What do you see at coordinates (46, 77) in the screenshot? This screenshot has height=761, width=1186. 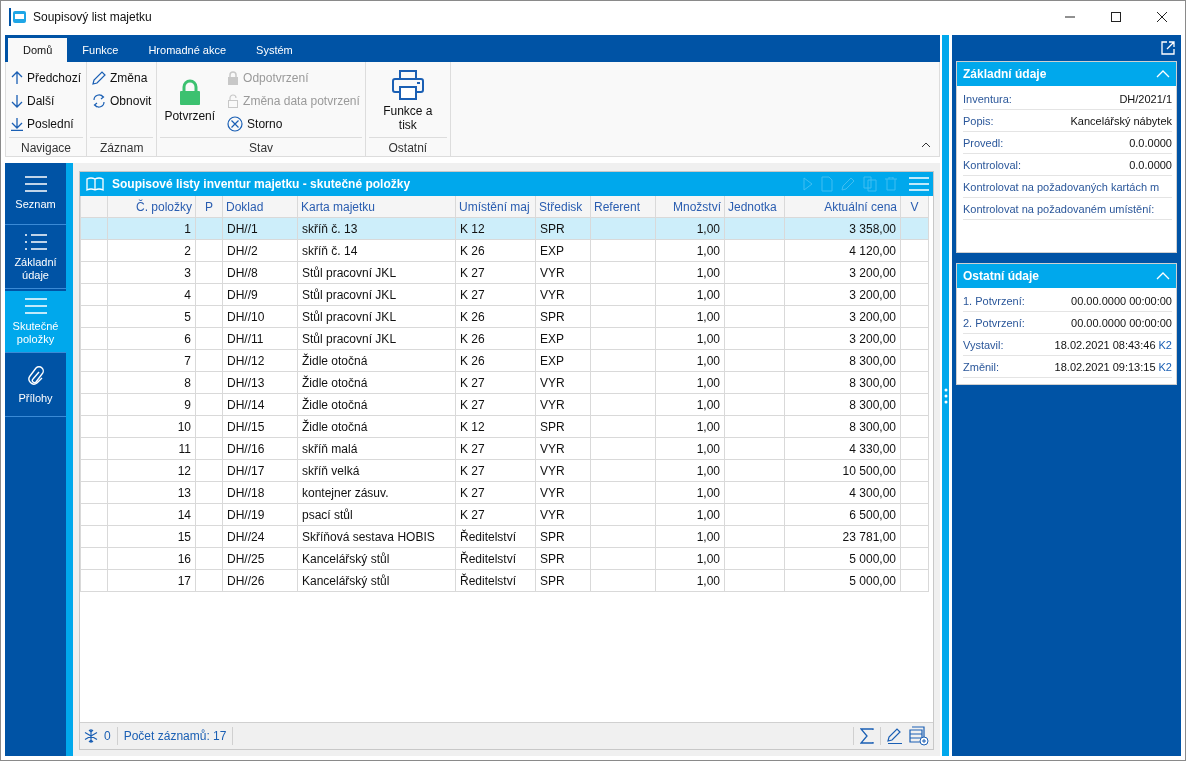 I see `ribbon-button: Předchozí` at bounding box center [46, 77].